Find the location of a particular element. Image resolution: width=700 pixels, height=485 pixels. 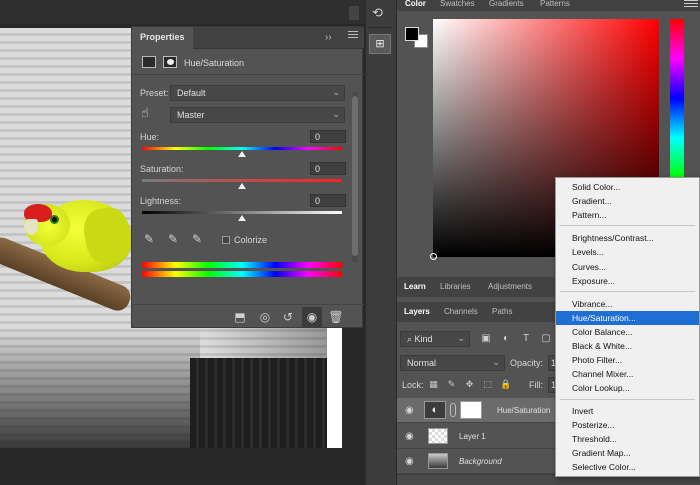

history-icon: ⟲ is located at coordinates (380, 13).